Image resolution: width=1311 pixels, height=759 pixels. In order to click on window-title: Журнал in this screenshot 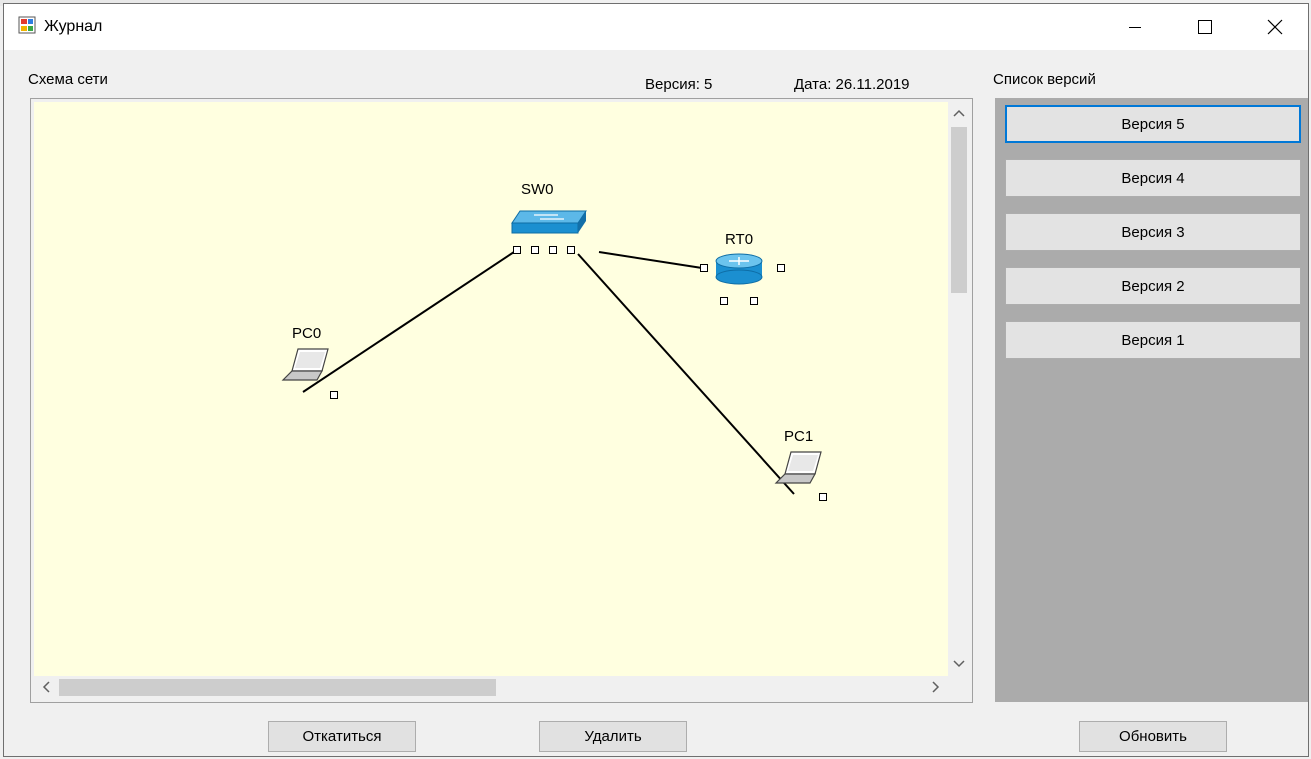, I will do `click(73, 26)`.